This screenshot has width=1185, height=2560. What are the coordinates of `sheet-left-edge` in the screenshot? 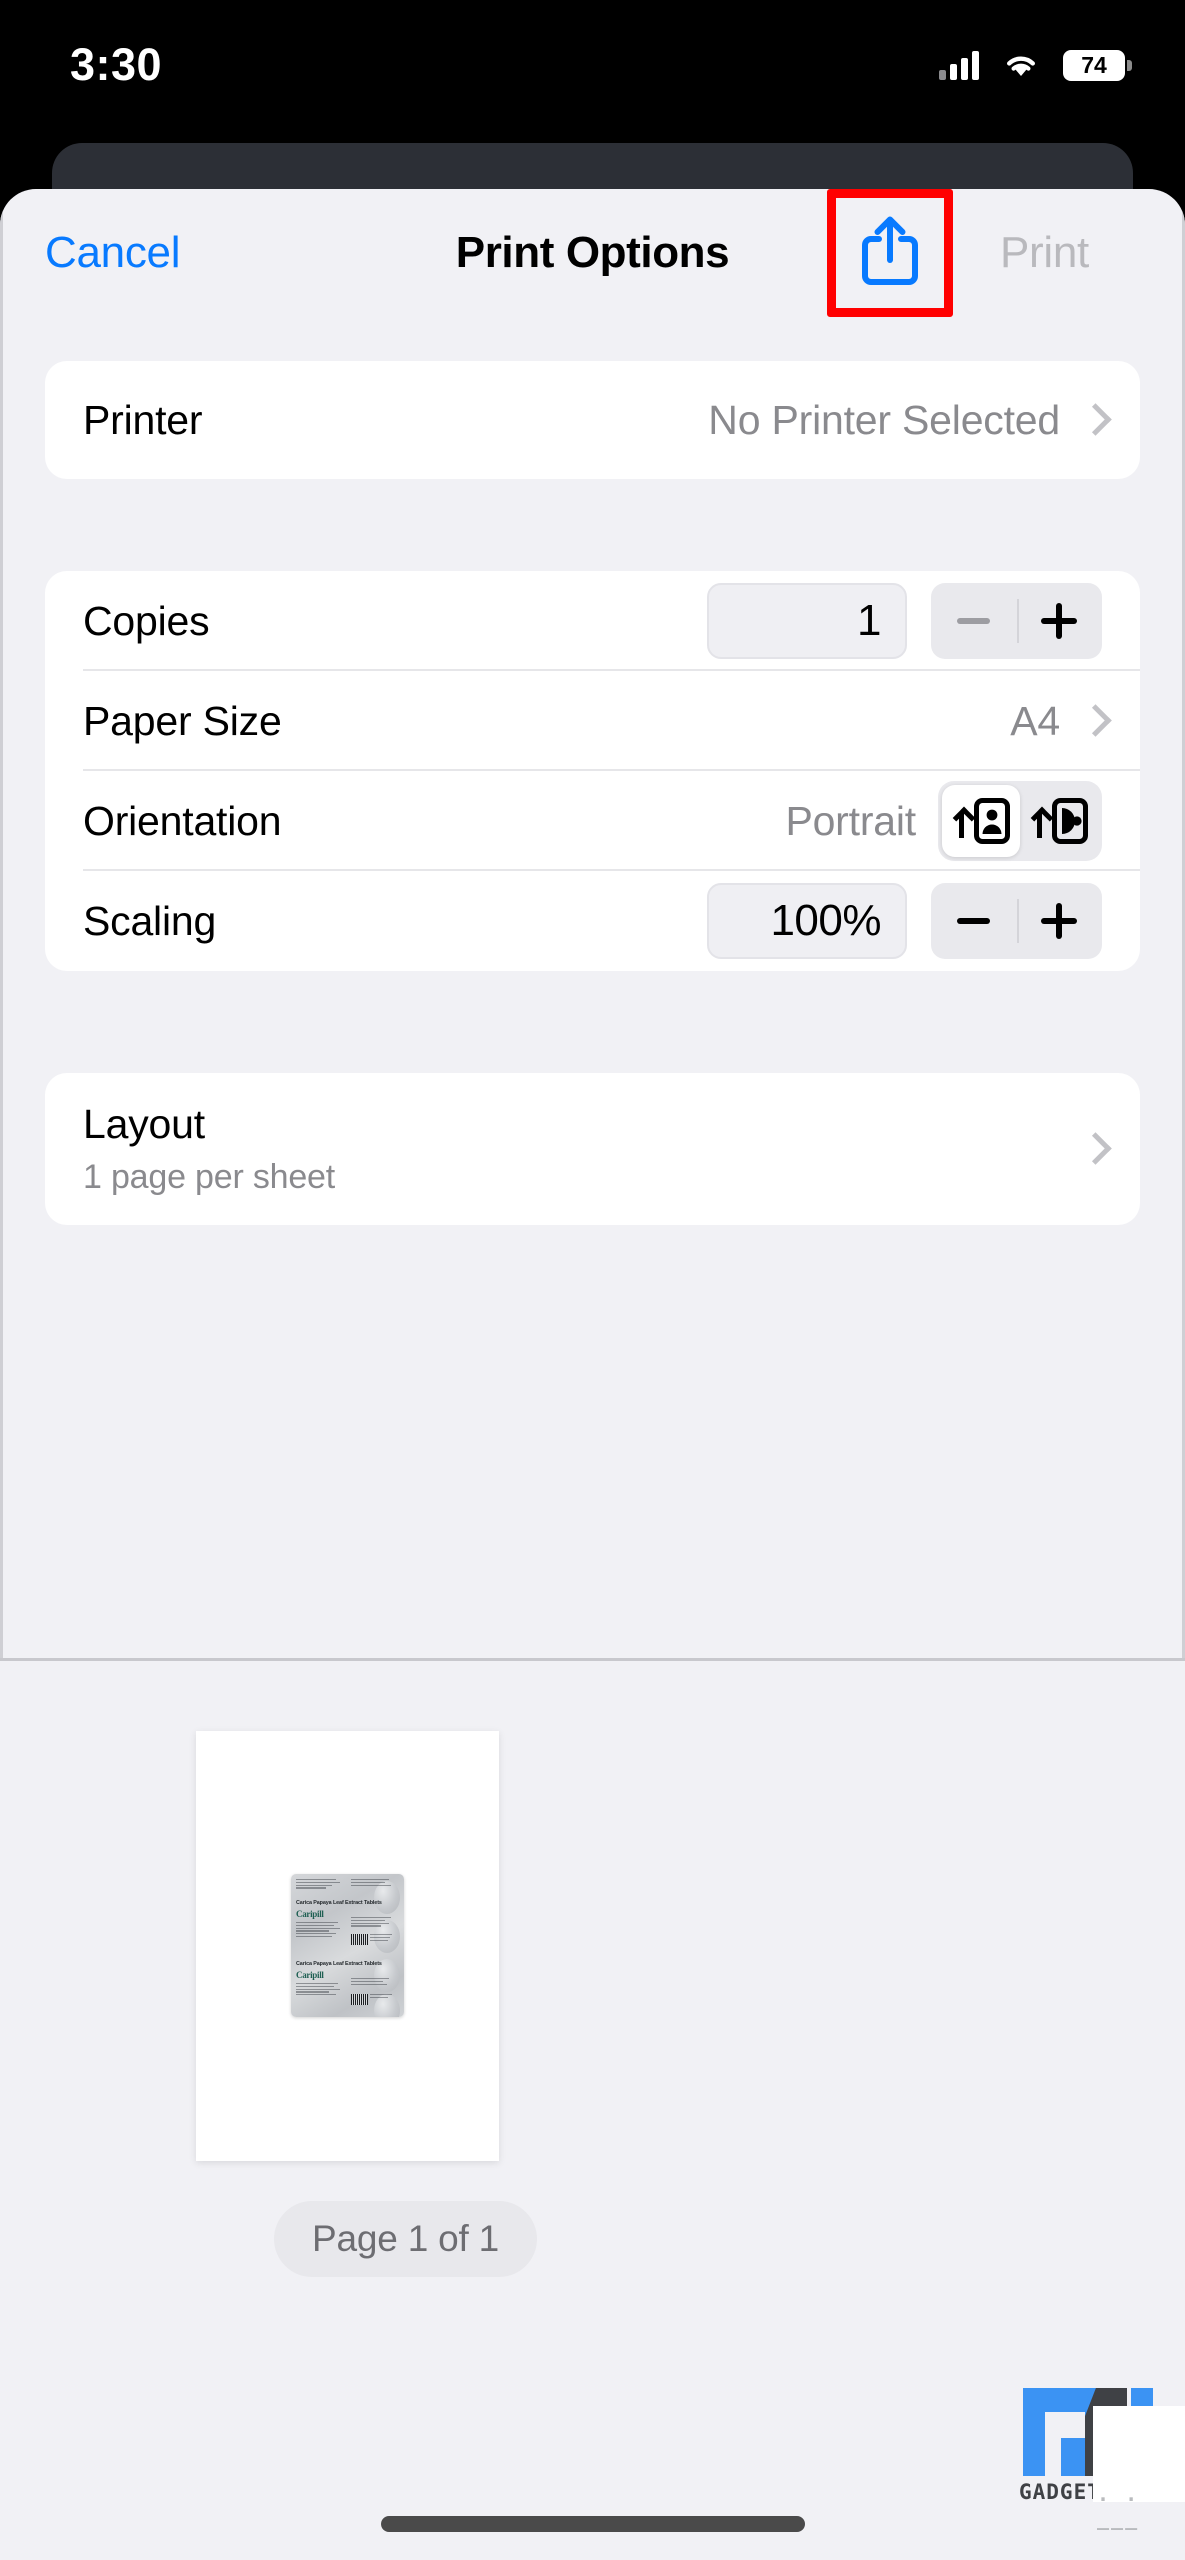 It's located at (1, 923).